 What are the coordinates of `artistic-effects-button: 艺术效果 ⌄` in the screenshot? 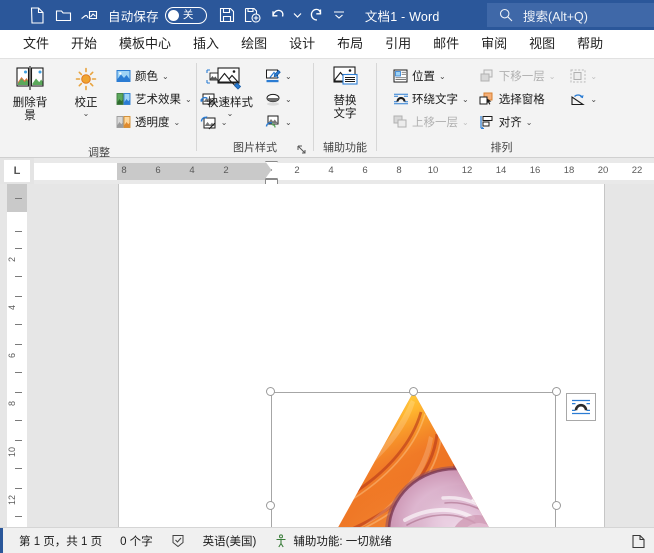 It's located at (153, 99).